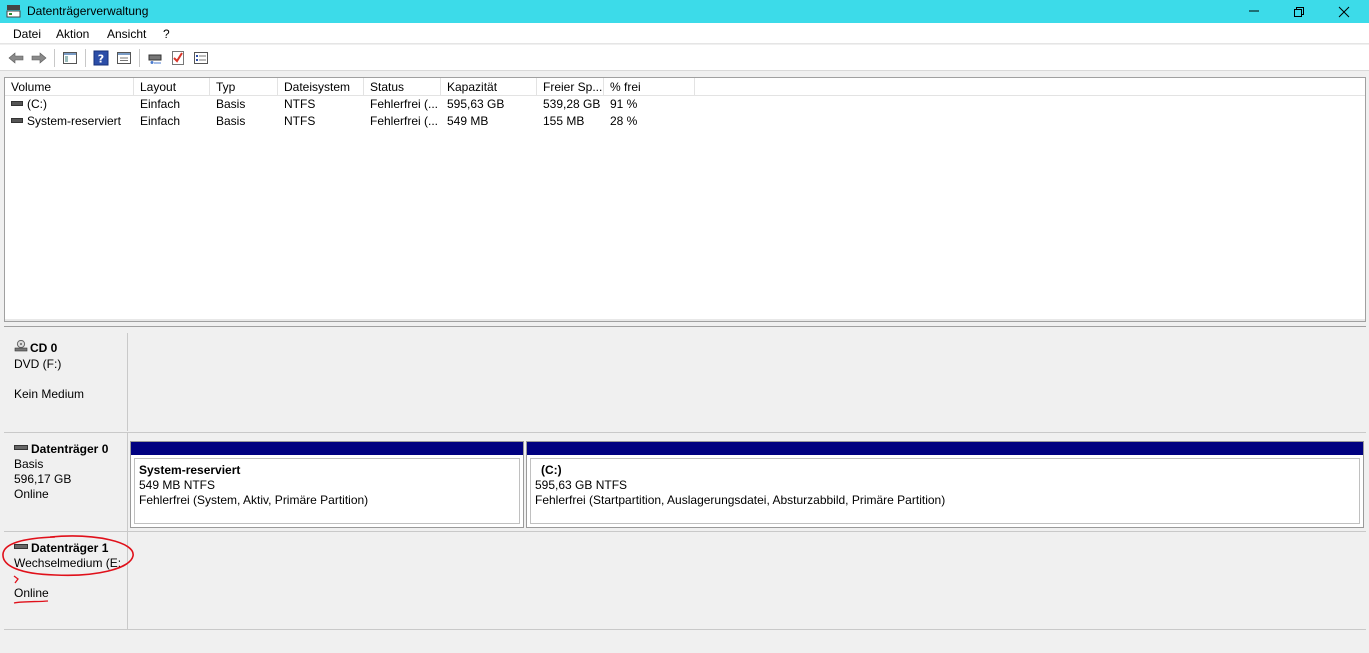  Describe the element at coordinates (70, 548) in the screenshot. I see `disk-name: Datenträger 1` at that location.